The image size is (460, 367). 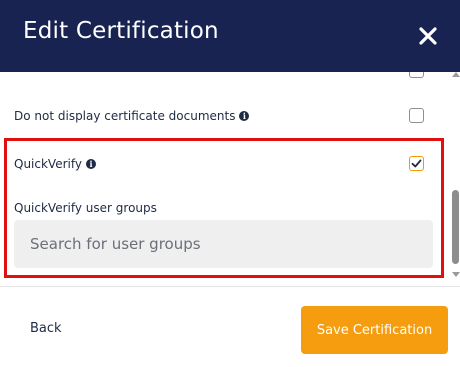 I want to click on hide-documents-checkbox, so click(x=416, y=115).